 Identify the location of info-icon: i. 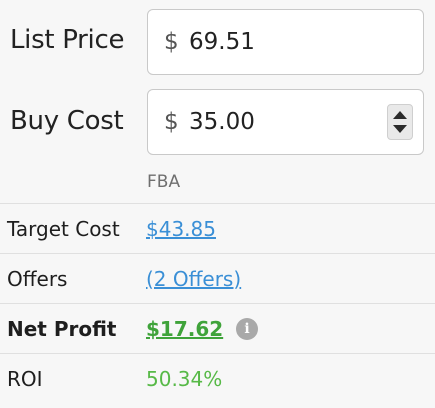
(247, 328).